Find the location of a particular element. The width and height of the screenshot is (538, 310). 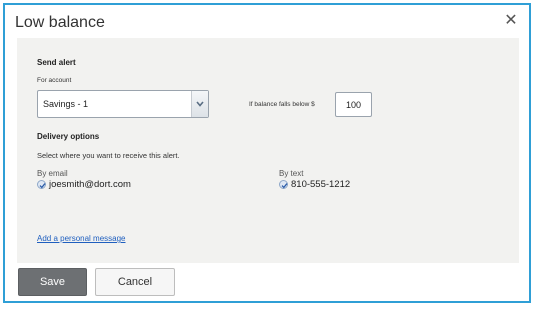

email-option: joesmith@dort.com is located at coordinates (84, 184).